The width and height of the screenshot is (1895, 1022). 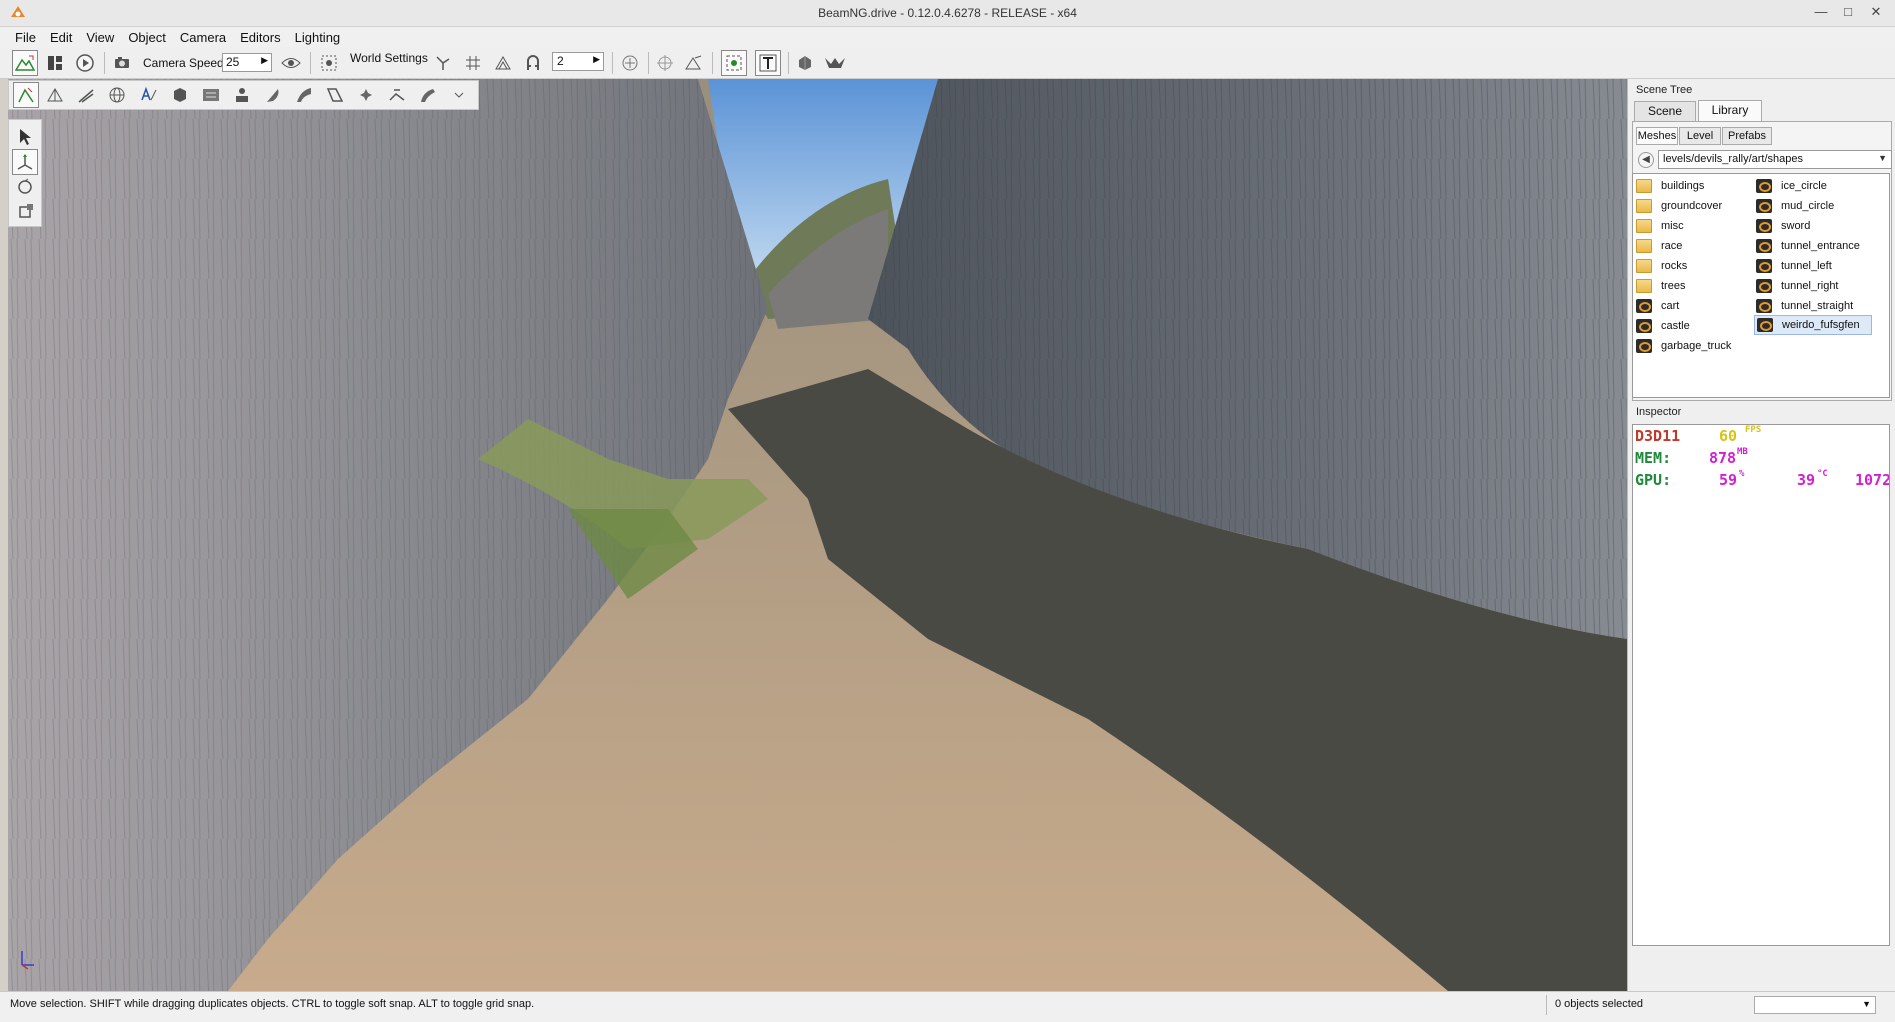 What do you see at coordinates (25, 162) in the screenshot?
I see `move-gizmo-icon` at bounding box center [25, 162].